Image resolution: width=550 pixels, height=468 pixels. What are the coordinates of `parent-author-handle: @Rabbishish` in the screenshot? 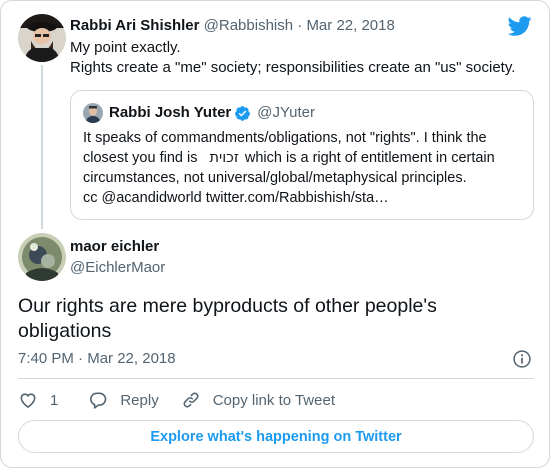 It's located at (248, 25).